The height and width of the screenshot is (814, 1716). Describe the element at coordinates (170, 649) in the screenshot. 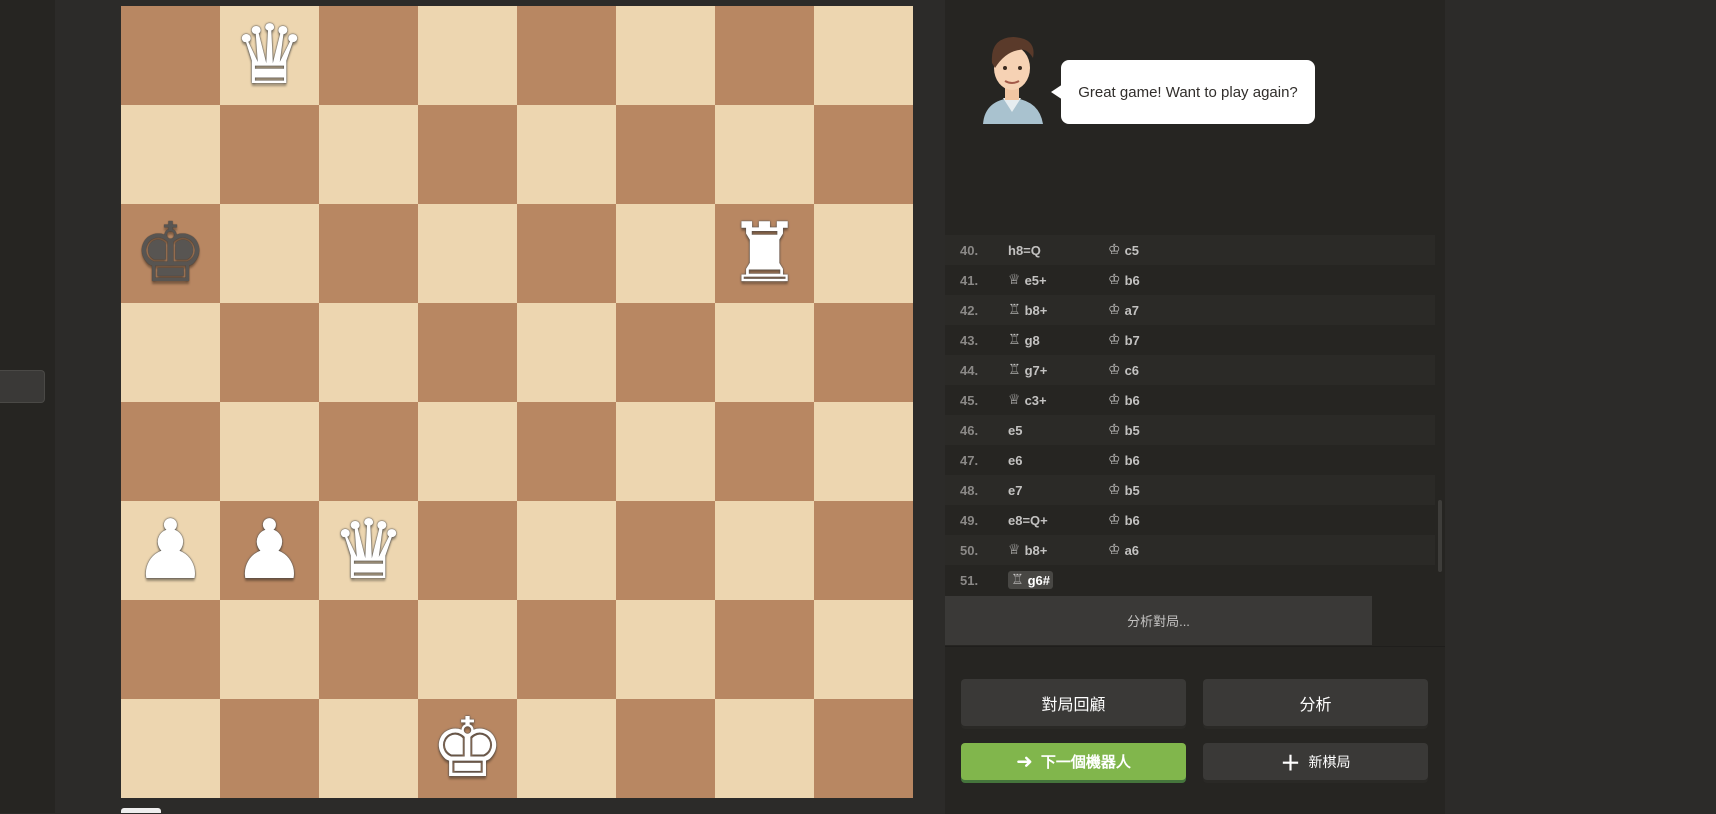

I see `square-a2` at that location.